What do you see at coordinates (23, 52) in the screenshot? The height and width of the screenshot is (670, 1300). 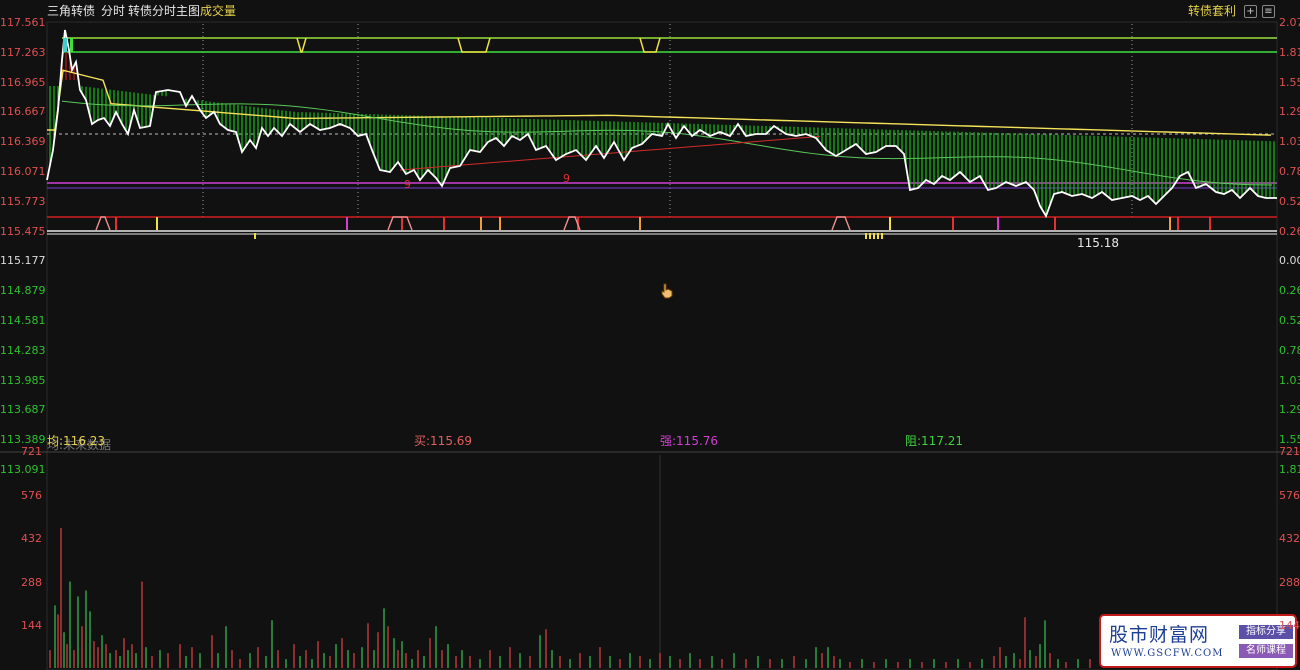 I see `price-tick-label: 117.263` at bounding box center [23, 52].